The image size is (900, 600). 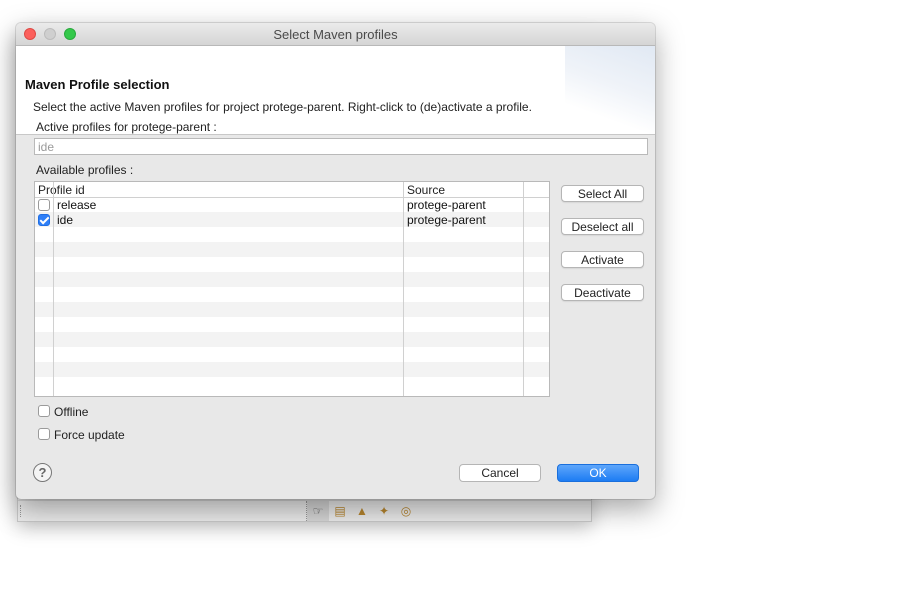 What do you see at coordinates (598, 473) in the screenshot?
I see `ok-button: OK` at bounding box center [598, 473].